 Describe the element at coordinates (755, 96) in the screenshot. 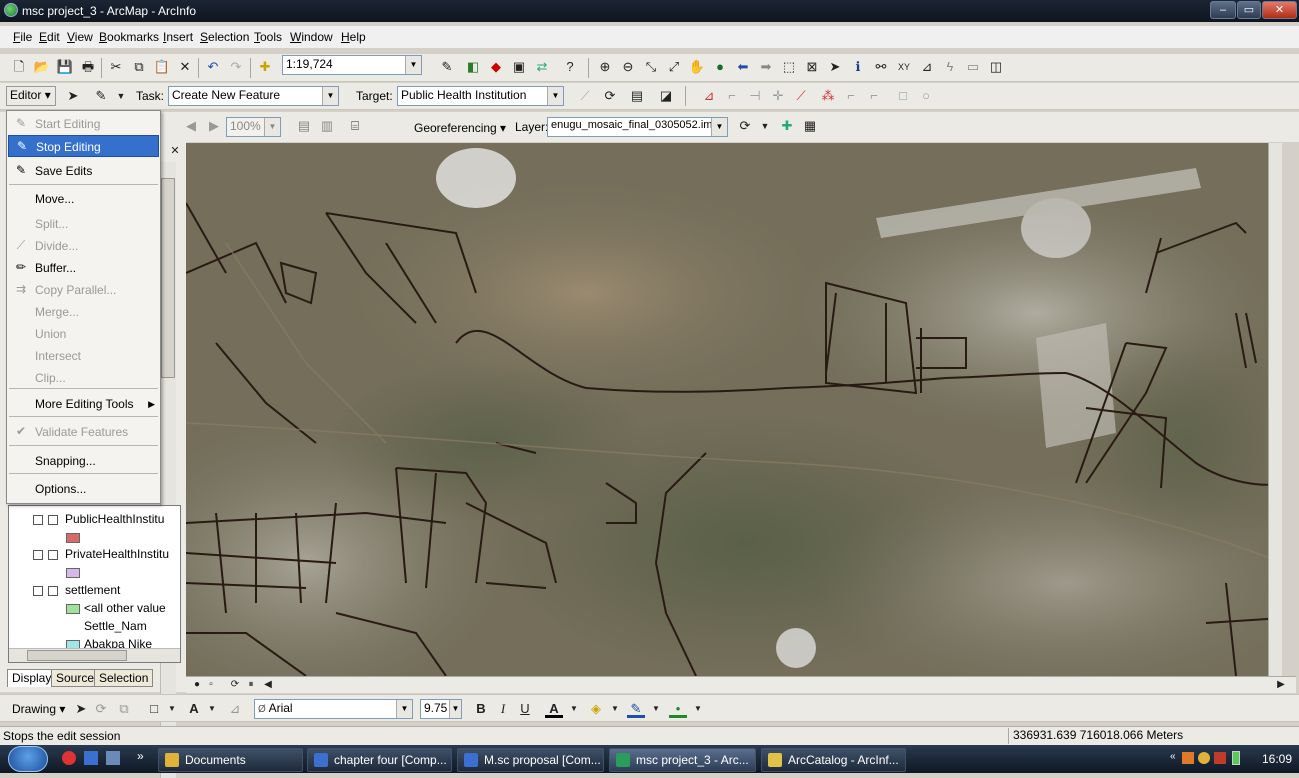

I see `extend-icon: ⊣` at that location.